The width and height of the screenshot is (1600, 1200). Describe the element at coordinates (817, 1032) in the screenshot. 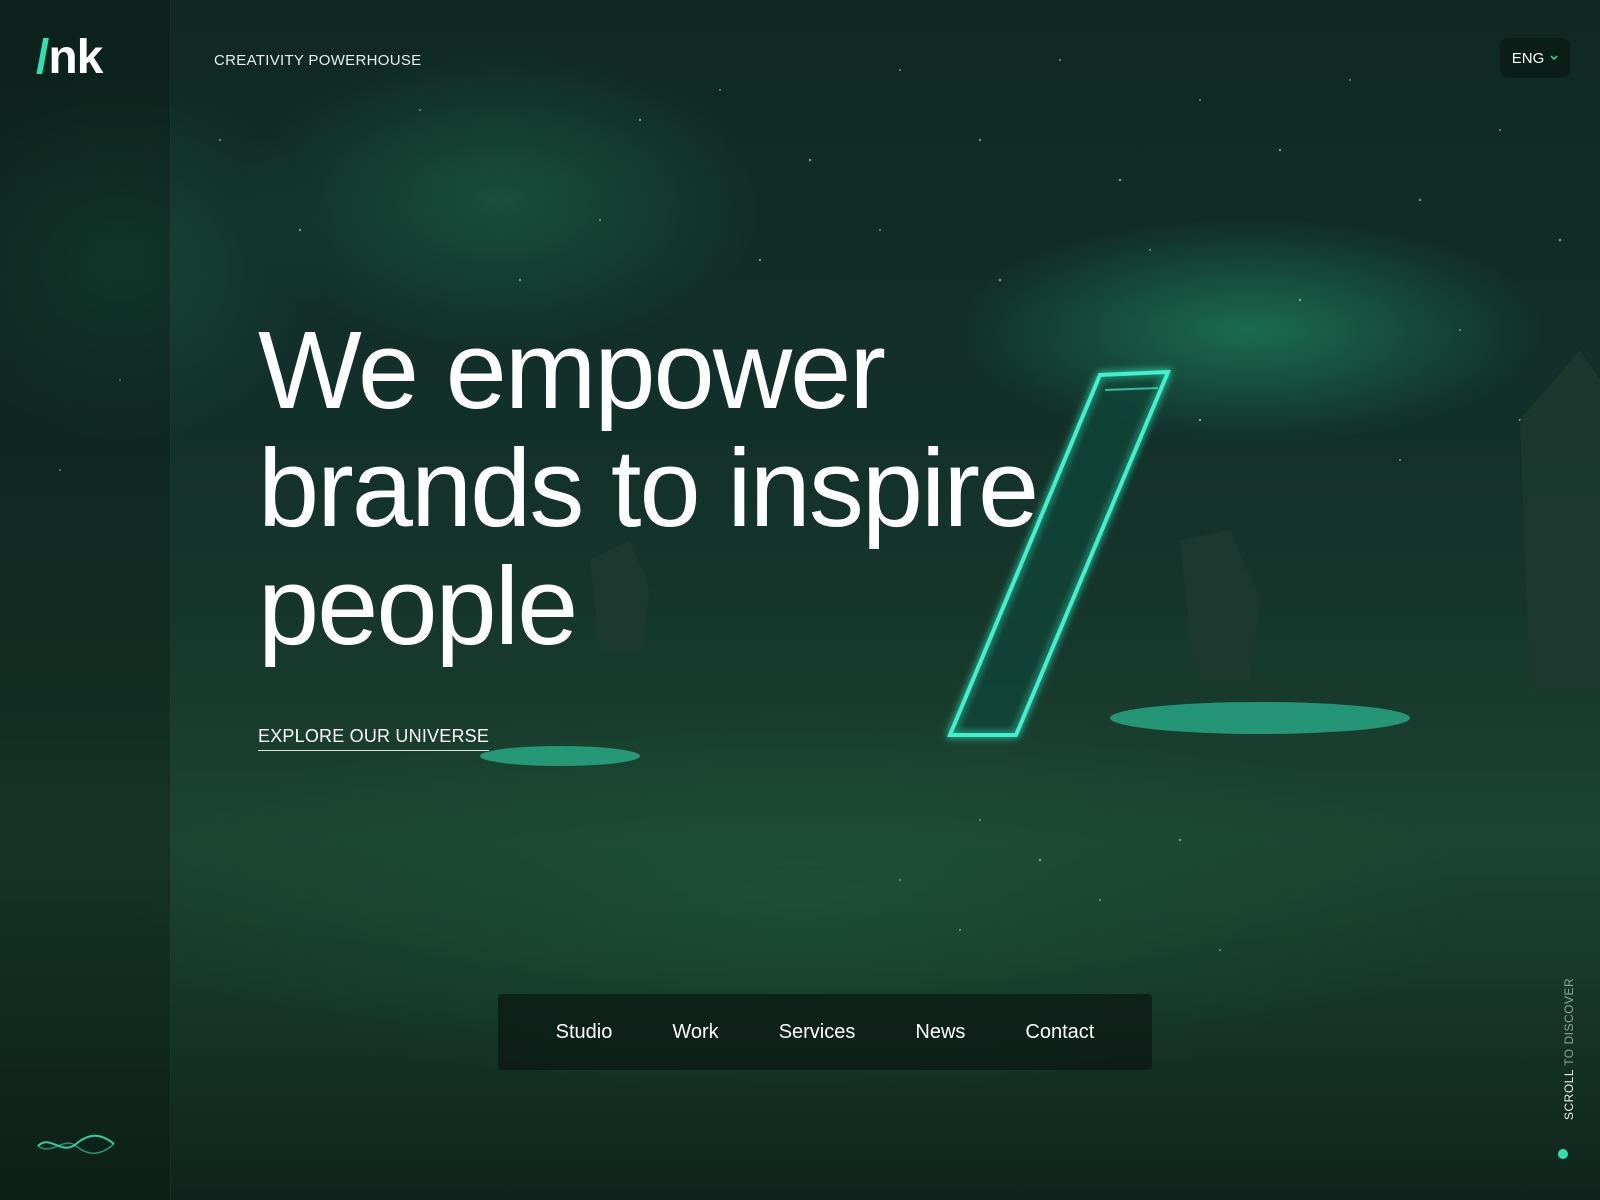

I see `nav-item-services: Services` at that location.